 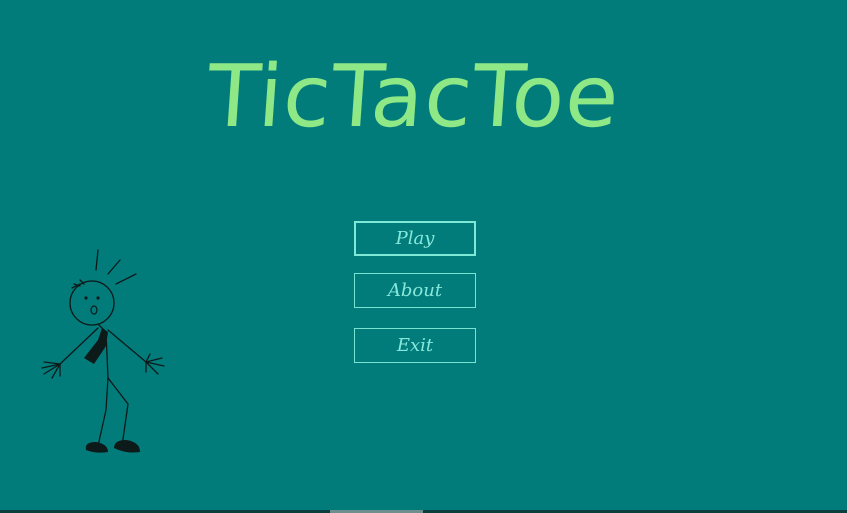 What do you see at coordinates (415, 238) in the screenshot?
I see `play-button: Play` at bounding box center [415, 238].